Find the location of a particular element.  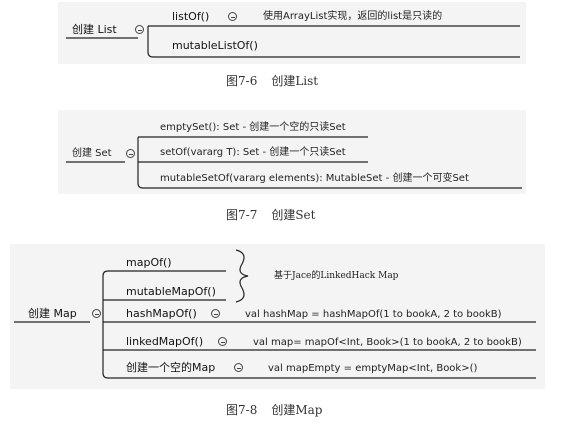

figure-number: 图7-6 is located at coordinates (242, 81).